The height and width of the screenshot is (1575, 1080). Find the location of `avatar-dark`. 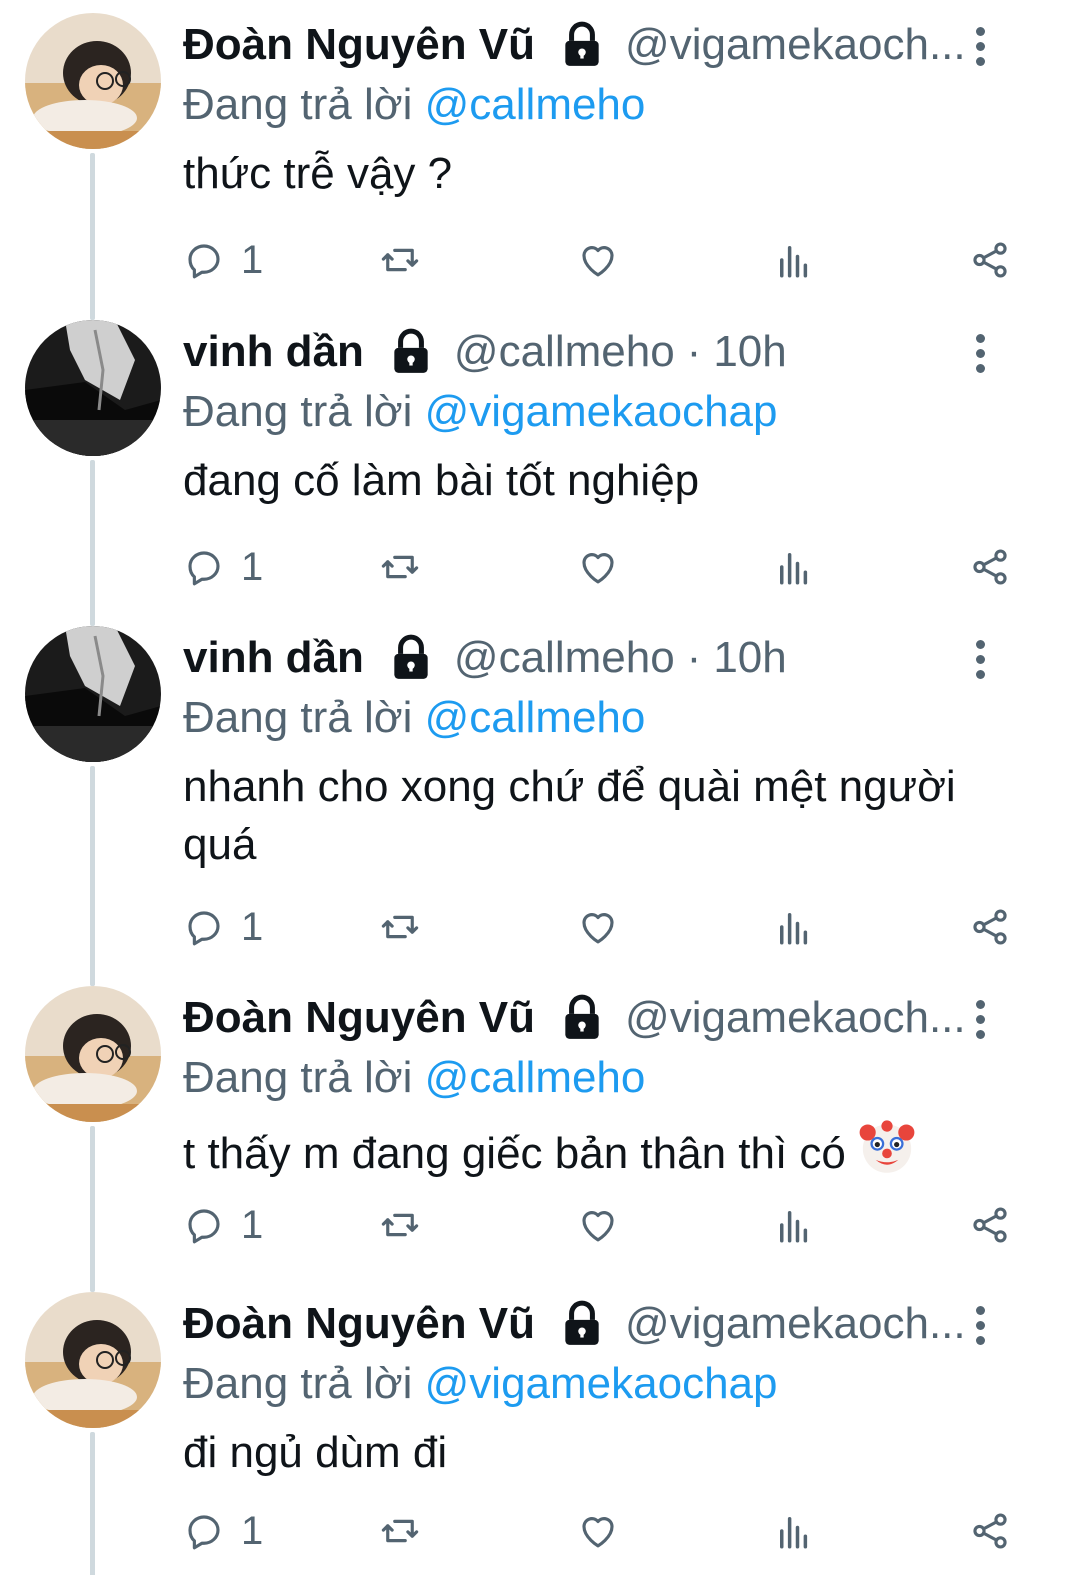

avatar-dark is located at coordinates (93, 388).